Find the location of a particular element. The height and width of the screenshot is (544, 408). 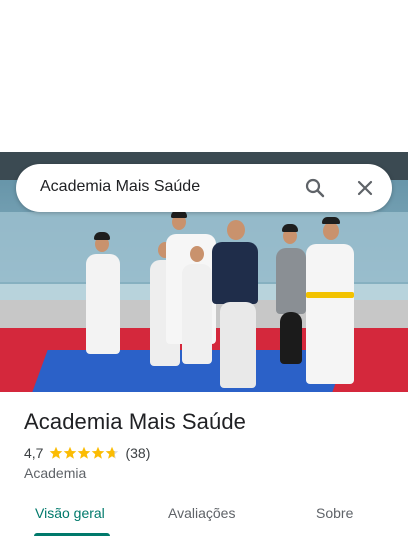

review-count: (38) is located at coordinates (137, 453).